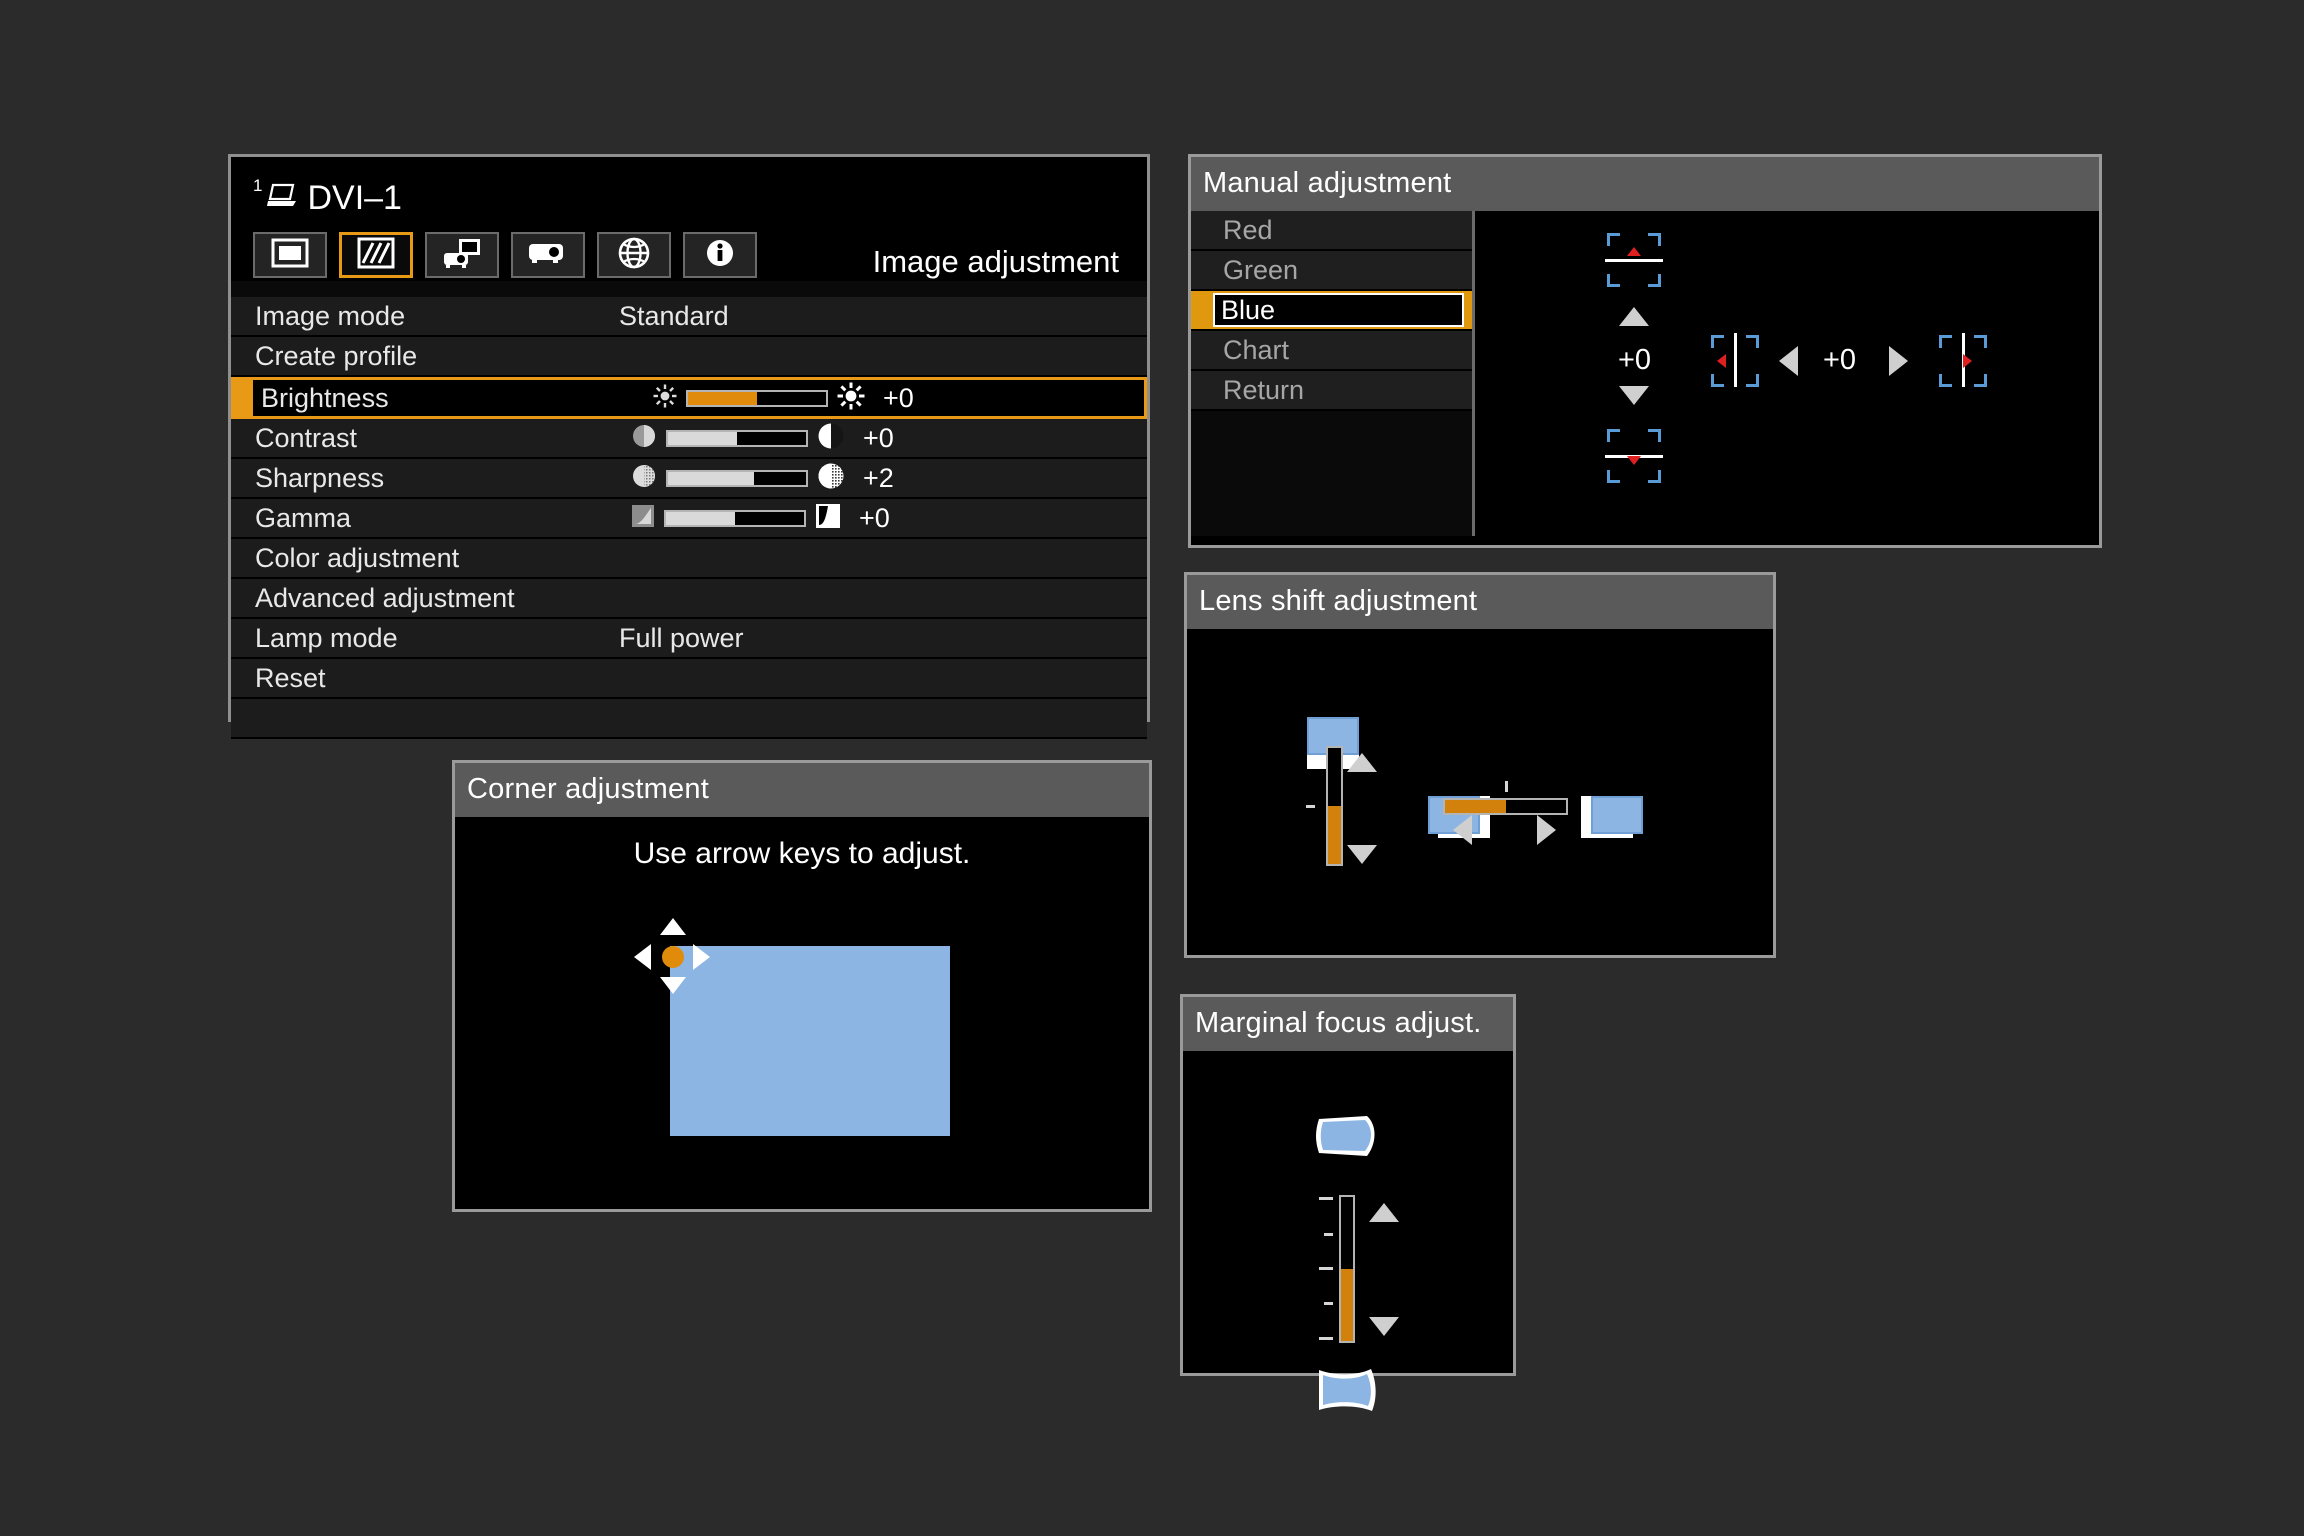 This screenshot has width=2304, height=1536. Describe the element at coordinates (1480, 602) in the screenshot. I see `lens-shift-title: Lens shift adjustment` at that location.